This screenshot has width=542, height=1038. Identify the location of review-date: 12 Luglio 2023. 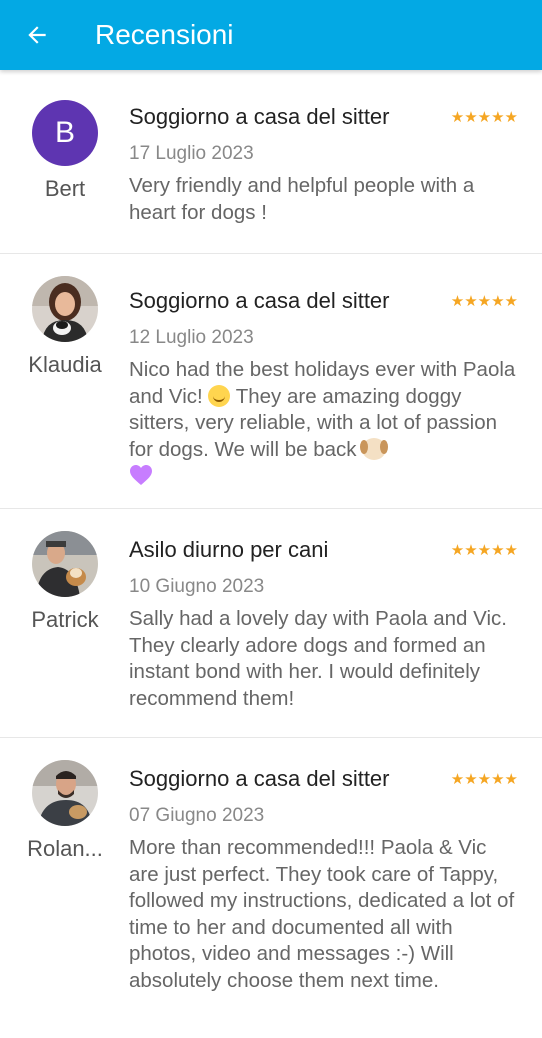
(191, 337).